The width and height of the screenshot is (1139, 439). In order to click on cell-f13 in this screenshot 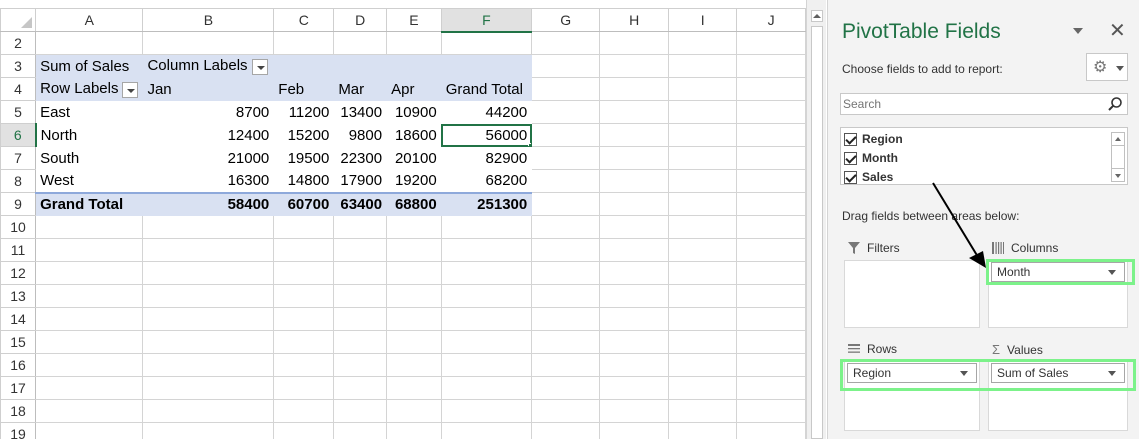, I will do `click(486, 296)`.